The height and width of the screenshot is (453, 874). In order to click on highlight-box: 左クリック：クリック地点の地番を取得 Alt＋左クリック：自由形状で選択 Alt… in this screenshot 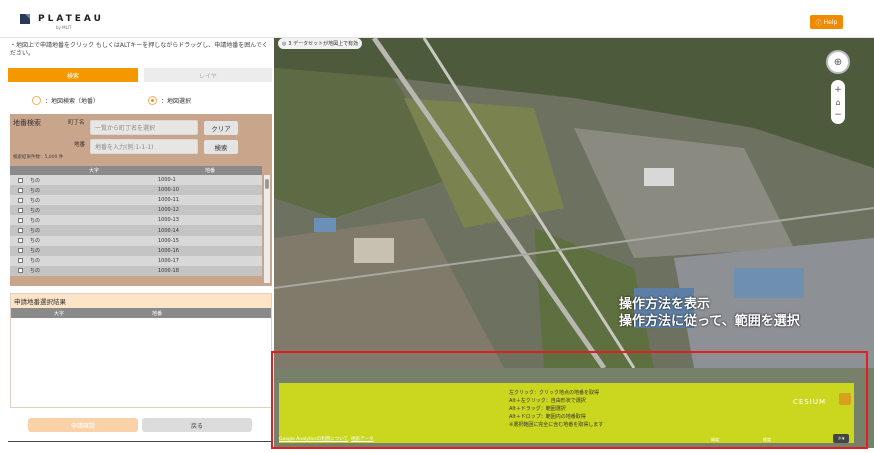, I will do `click(569, 400)`.